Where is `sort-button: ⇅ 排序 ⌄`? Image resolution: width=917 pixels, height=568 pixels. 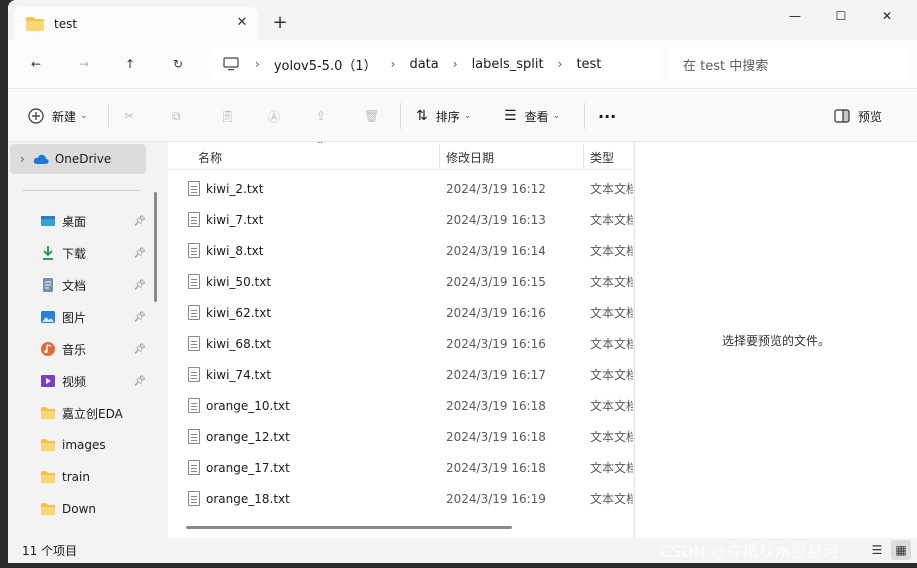 sort-button: ⇅ 排序 ⌄ is located at coordinates (443, 116).